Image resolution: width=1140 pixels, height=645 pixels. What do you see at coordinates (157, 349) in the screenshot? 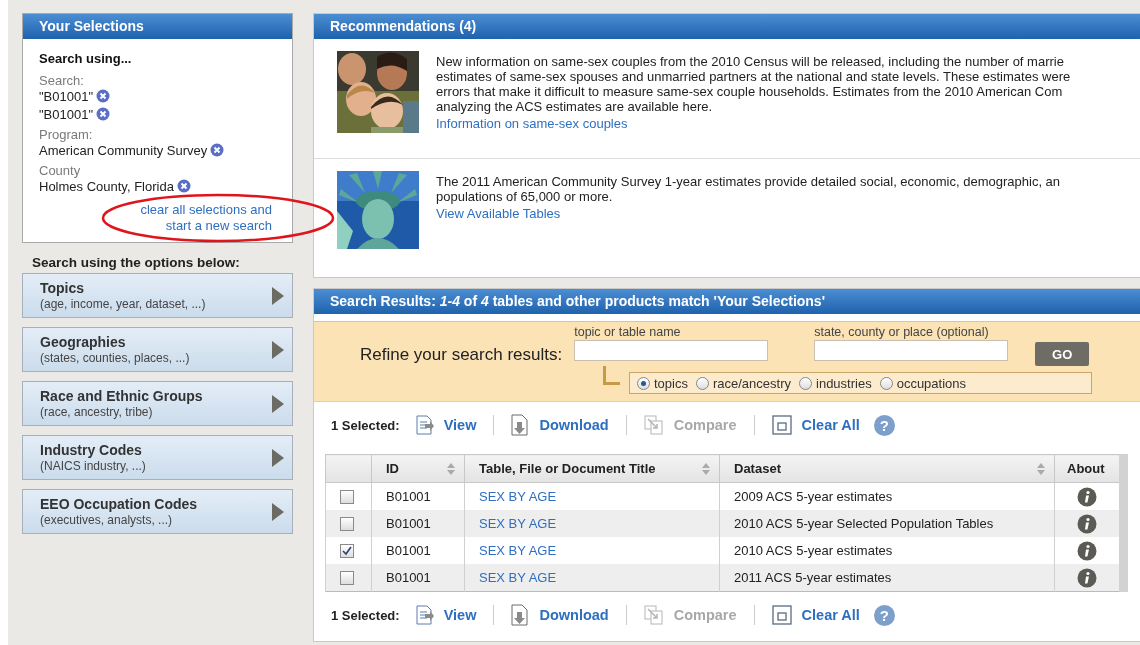
I see `category-button: Geographies (states, counties, places, ...)` at bounding box center [157, 349].